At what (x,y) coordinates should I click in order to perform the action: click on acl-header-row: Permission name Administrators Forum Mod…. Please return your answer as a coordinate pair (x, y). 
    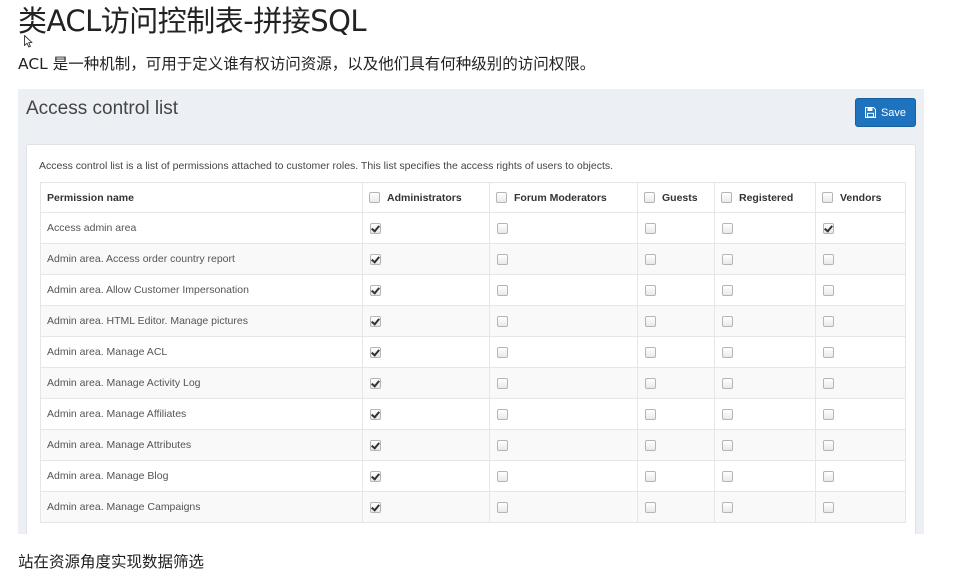
    Looking at the image, I should click on (473, 197).